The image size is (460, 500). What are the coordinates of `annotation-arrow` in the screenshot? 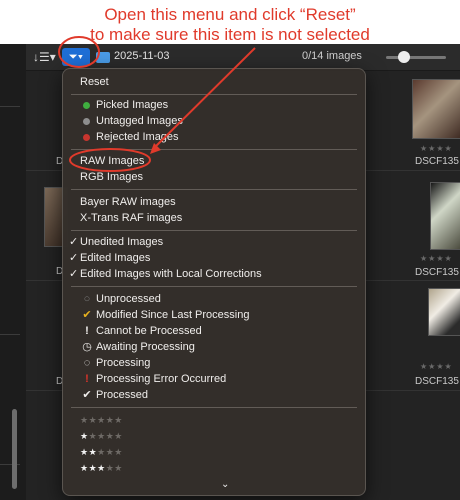 It's located at (203, 99).